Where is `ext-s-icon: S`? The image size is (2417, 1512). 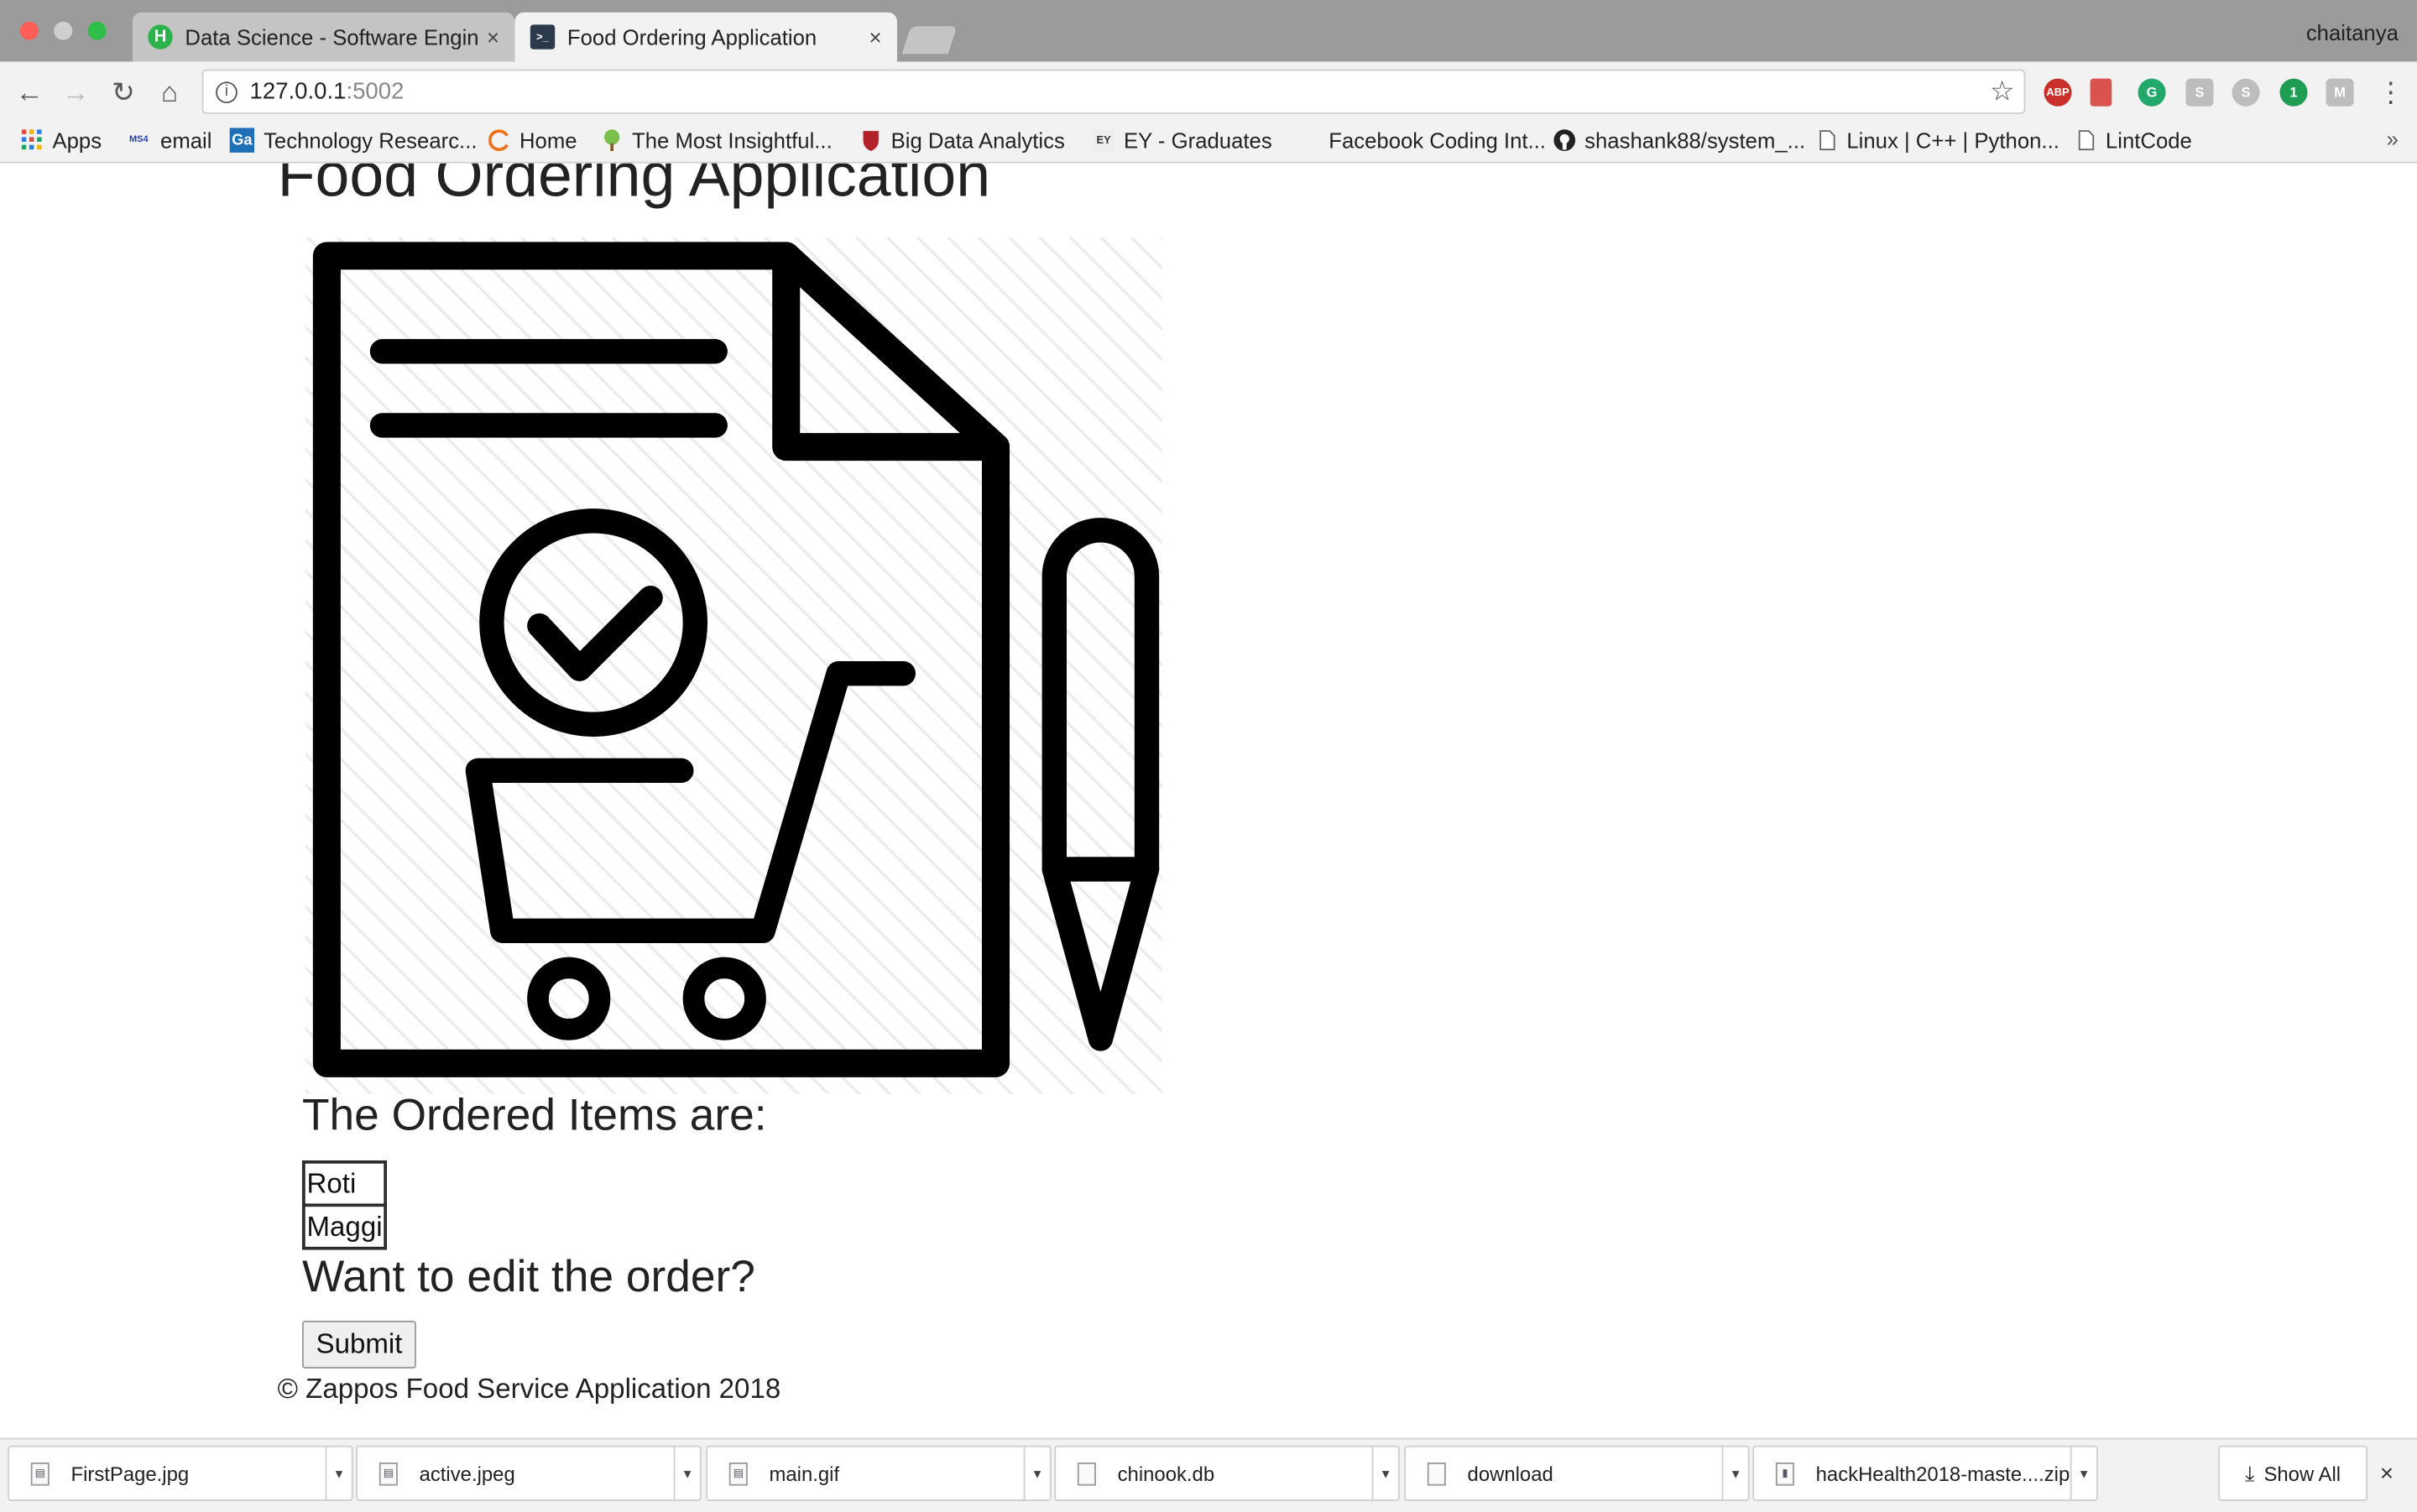
ext-s-icon: S is located at coordinates (2199, 93).